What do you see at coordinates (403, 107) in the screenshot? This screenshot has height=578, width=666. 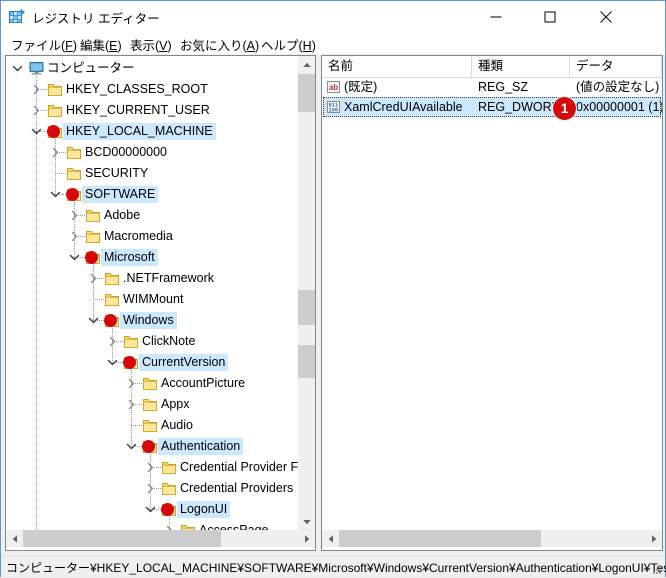 I see `value-name: XamlCredUIAvailable` at bounding box center [403, 107].